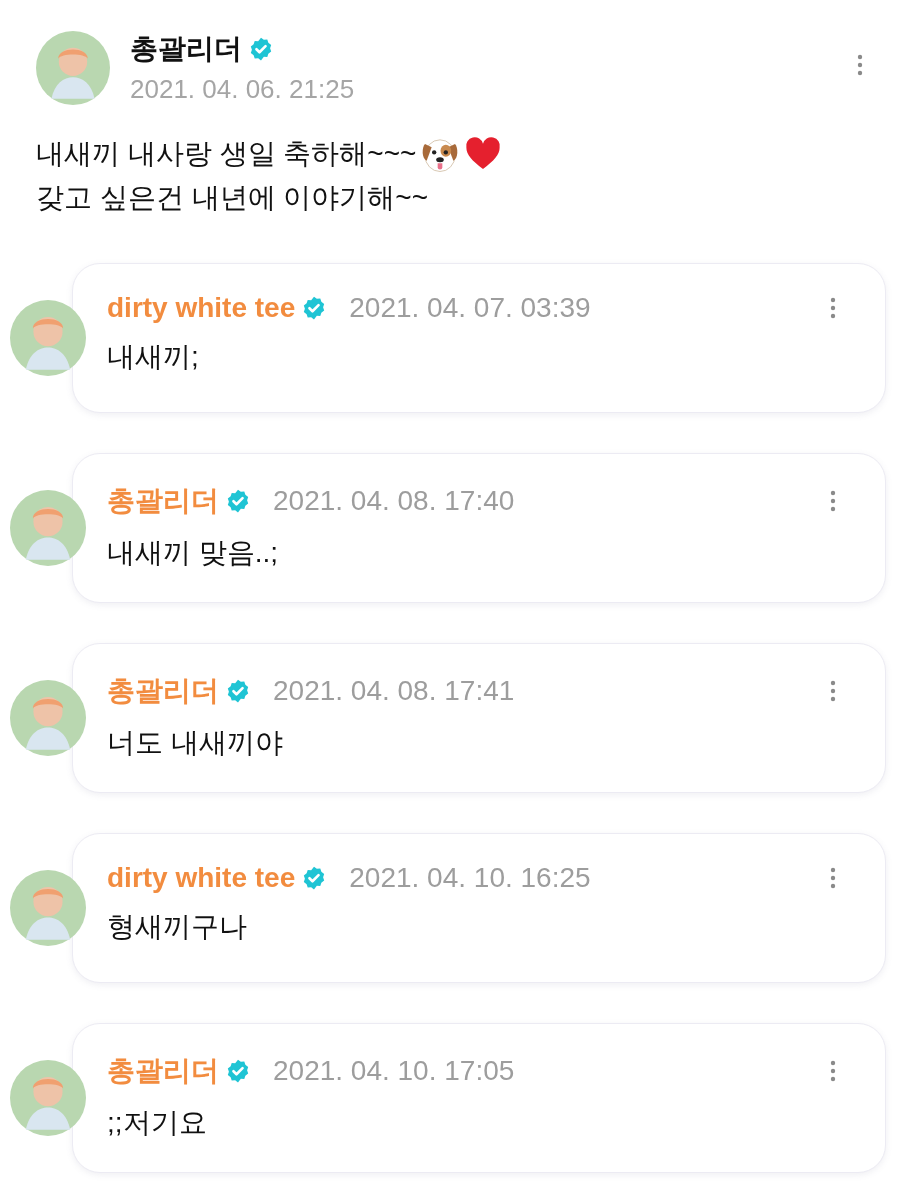 This screenshot has width=900, height=1200. Describe the element at coordinates (470, 878) in the screenshot. I see `comment-time: 2021. 04. 10. 16:25` at that location.